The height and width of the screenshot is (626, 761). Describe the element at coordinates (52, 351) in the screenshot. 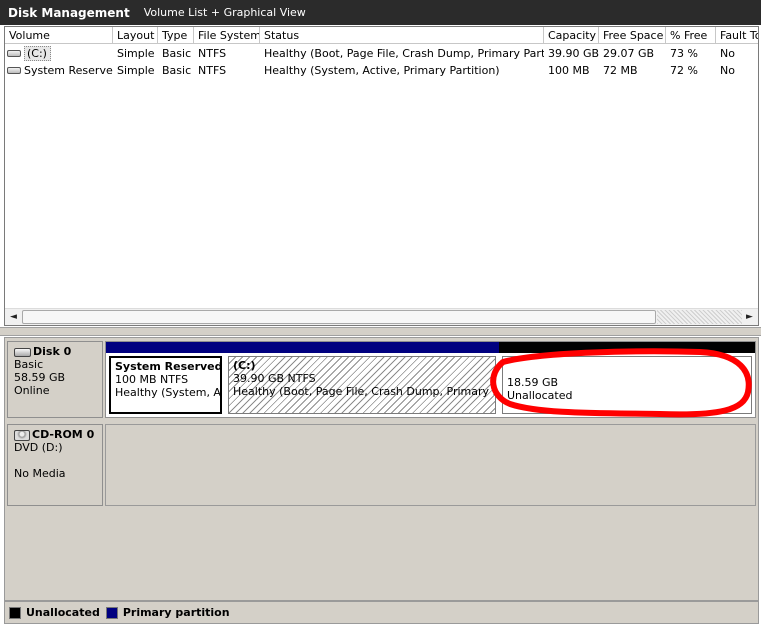

I see `disk-name: Disk 0` at that location.